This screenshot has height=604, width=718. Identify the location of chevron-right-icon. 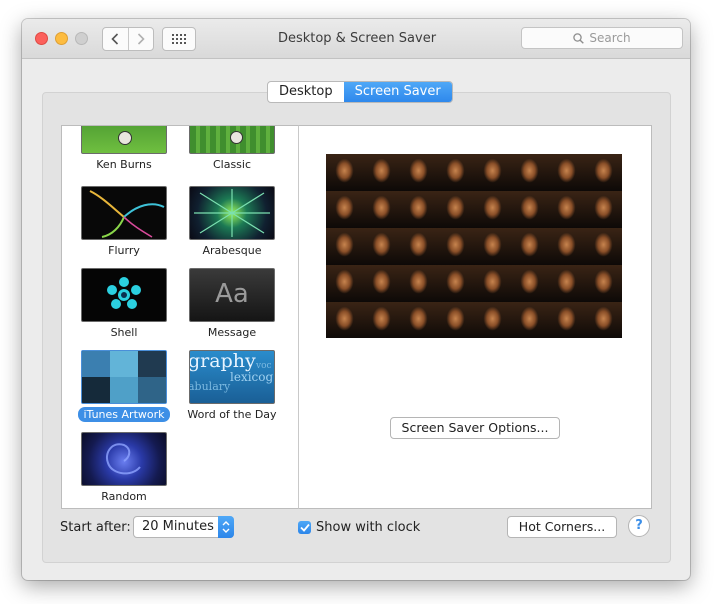
(141, 39).